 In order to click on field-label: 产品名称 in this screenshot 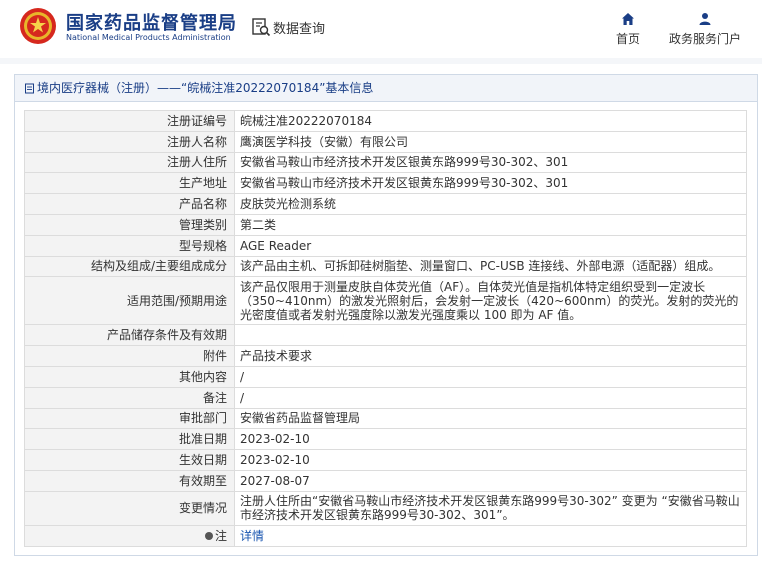, I will do `click(129, 204)`.